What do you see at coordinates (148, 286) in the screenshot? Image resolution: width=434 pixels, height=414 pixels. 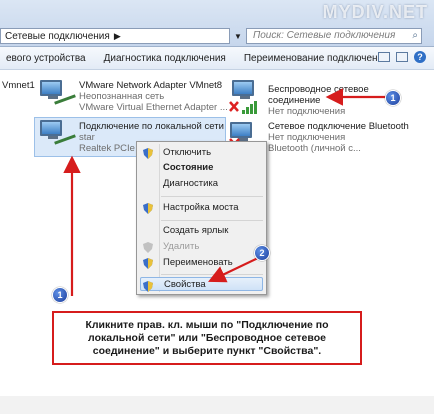 I see `uac-shield-icon` at bounding box center [148, 286].